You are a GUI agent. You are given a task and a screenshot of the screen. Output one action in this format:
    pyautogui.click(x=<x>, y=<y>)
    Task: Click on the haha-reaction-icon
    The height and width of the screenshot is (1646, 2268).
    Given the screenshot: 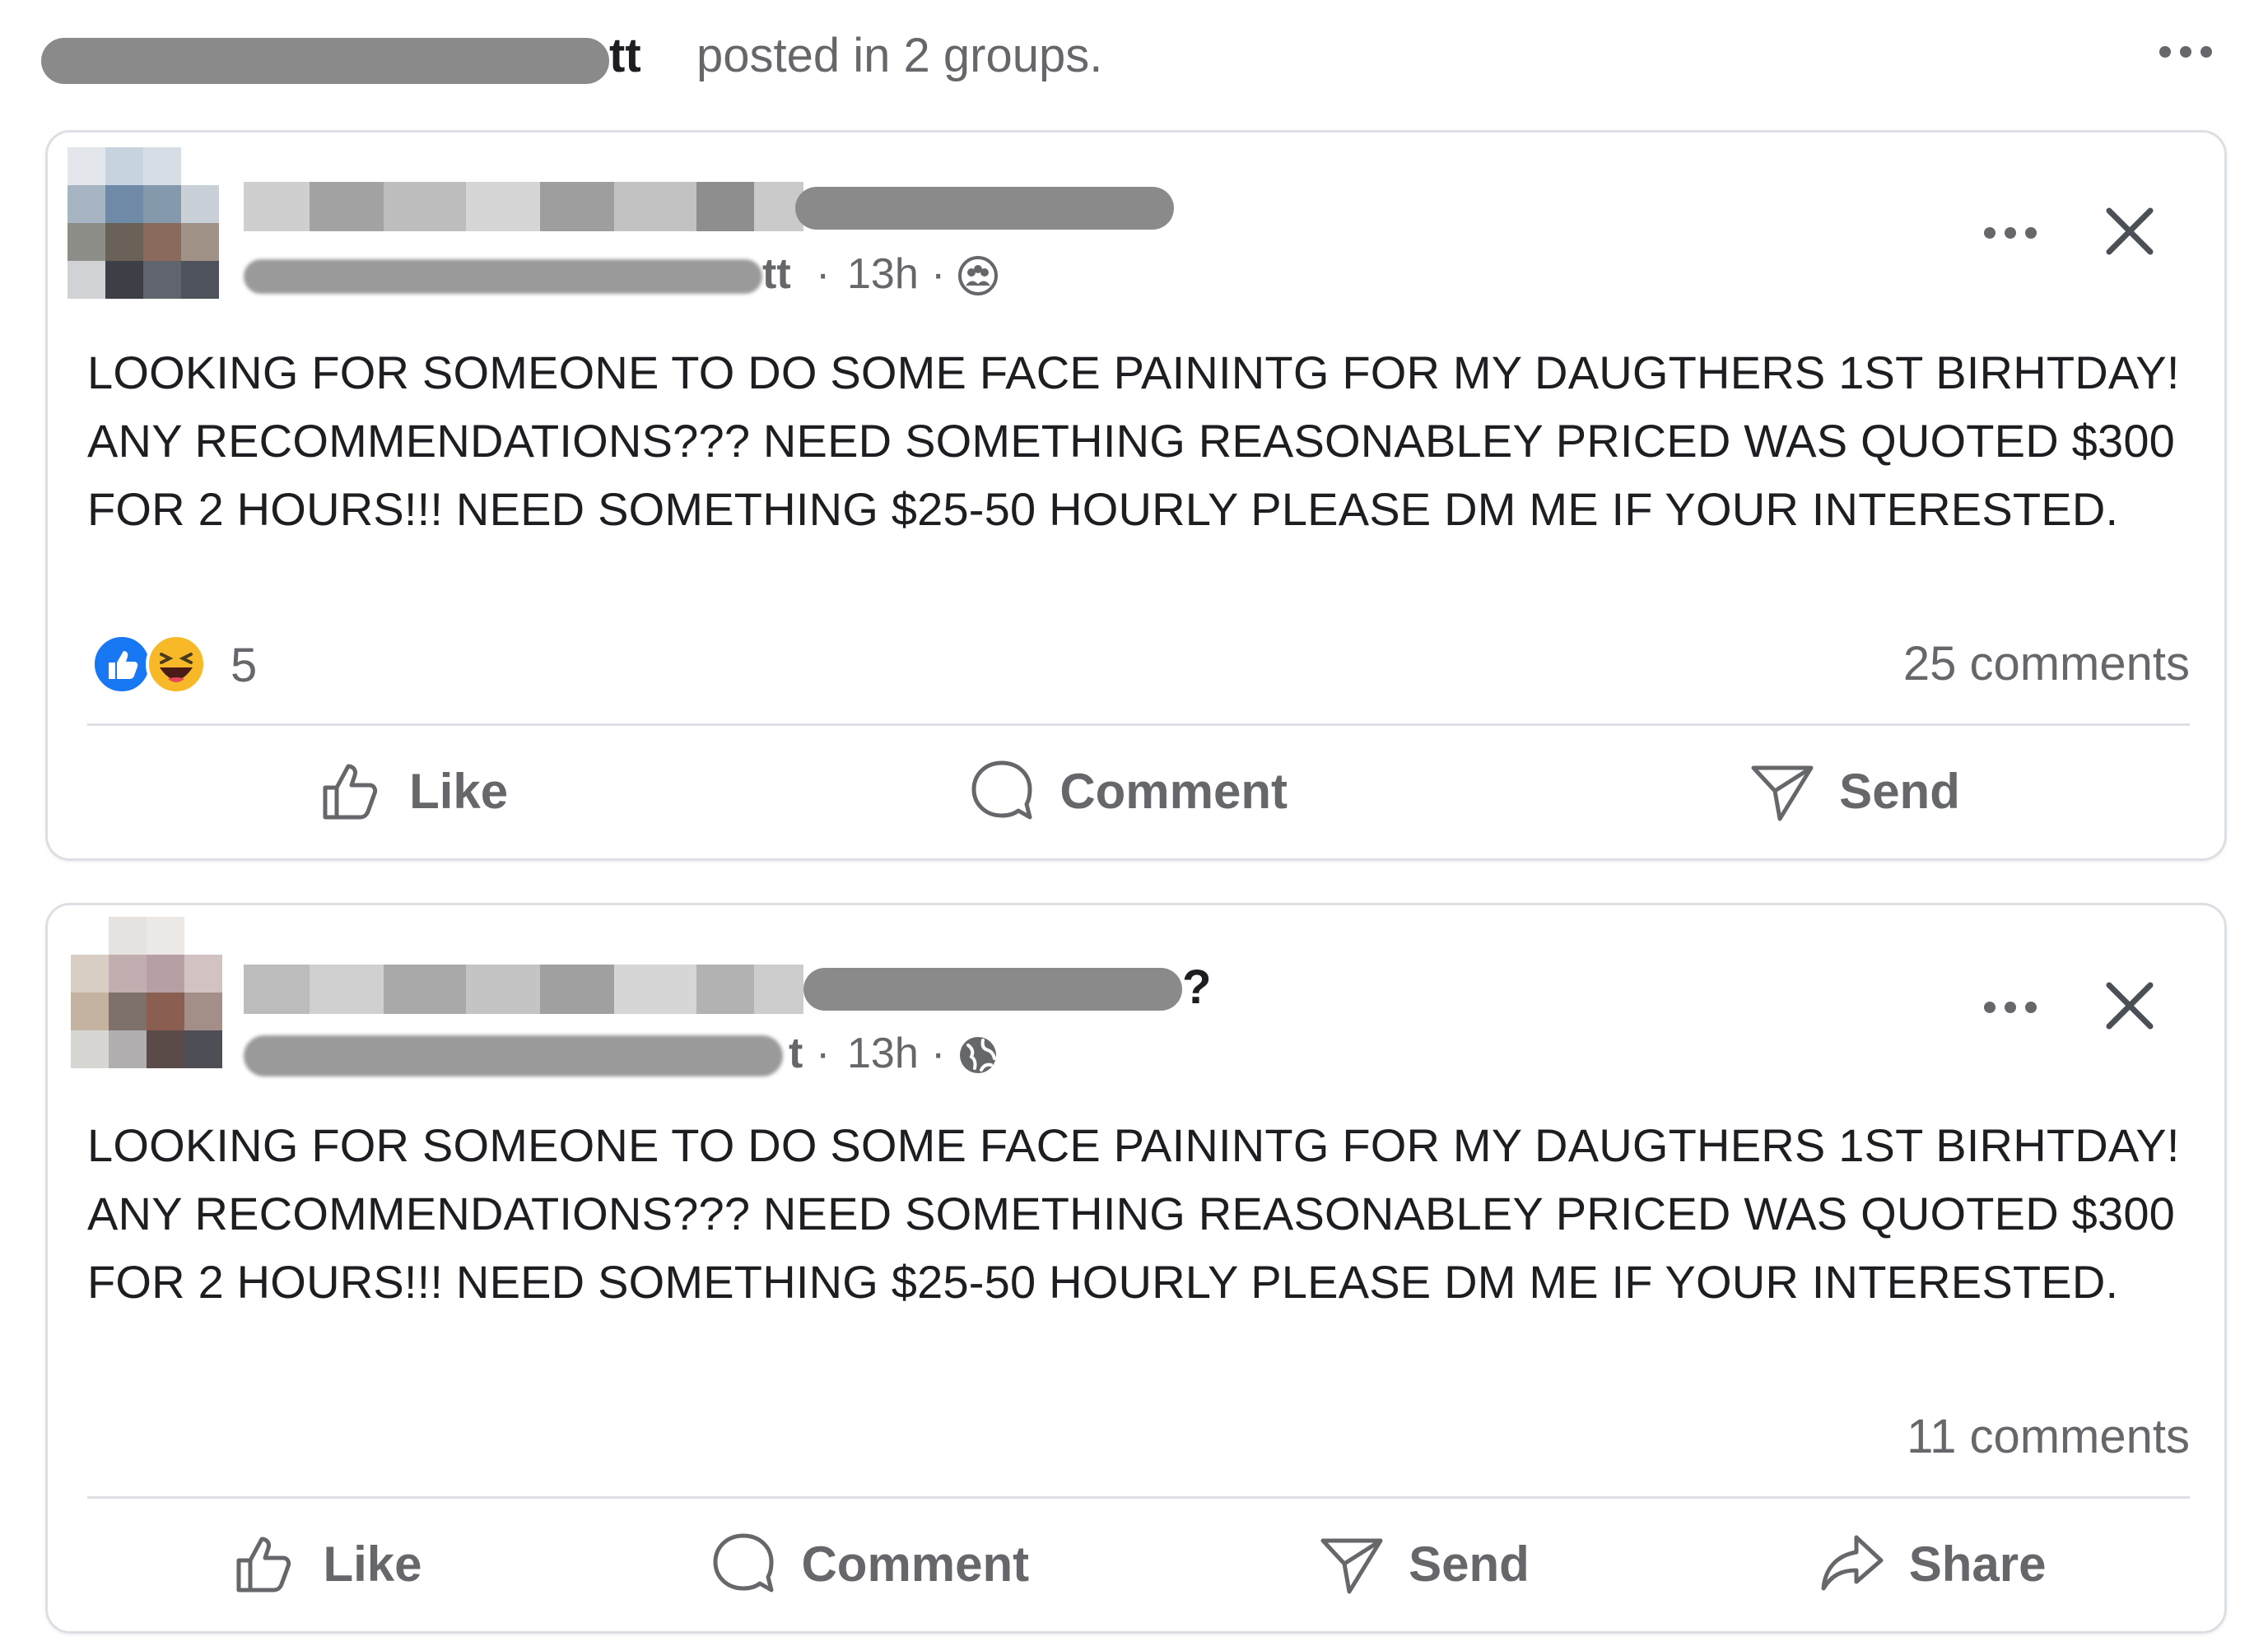 What is the action you would take?
    pyautogui.click(x=176, y=664)
    